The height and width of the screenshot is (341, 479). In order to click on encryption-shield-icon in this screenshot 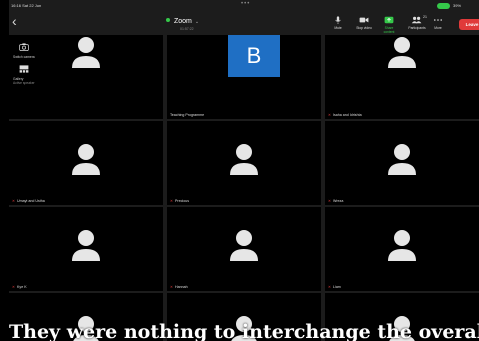, I will do `click(168, 20)`.